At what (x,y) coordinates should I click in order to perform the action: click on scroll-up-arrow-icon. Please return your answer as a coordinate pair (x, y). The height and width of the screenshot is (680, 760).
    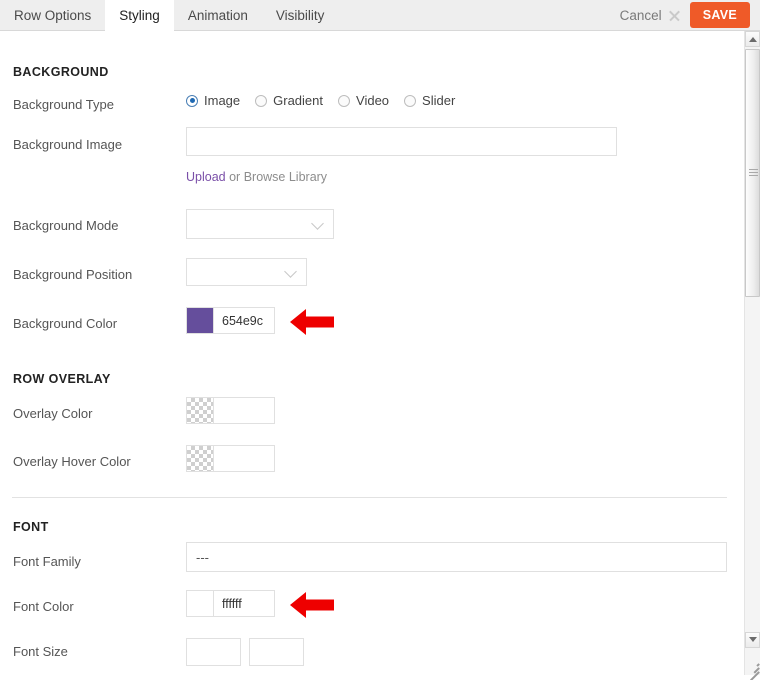
    Looking at the image, I should click on (752, 39).